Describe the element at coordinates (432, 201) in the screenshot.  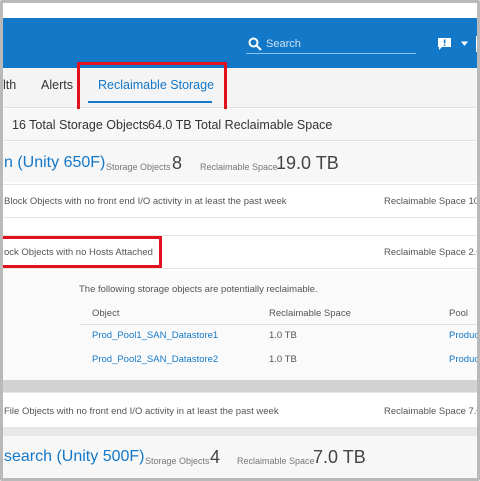
I see `category-space: Reclaimable Space 10.0` at that location.